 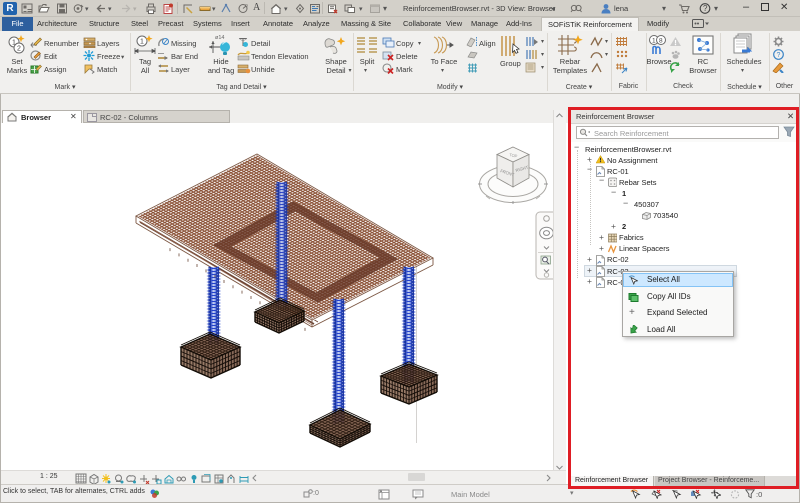 What do you see at coordinates (246, 6) in the screenshot?
I see `svg-text: o` at bounding box center [246, 6].